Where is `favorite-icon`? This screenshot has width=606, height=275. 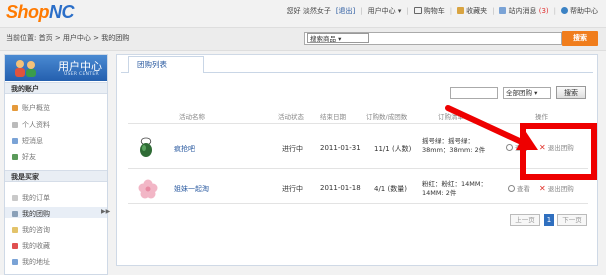
favorite-icon is located at coordinates (15, 246).